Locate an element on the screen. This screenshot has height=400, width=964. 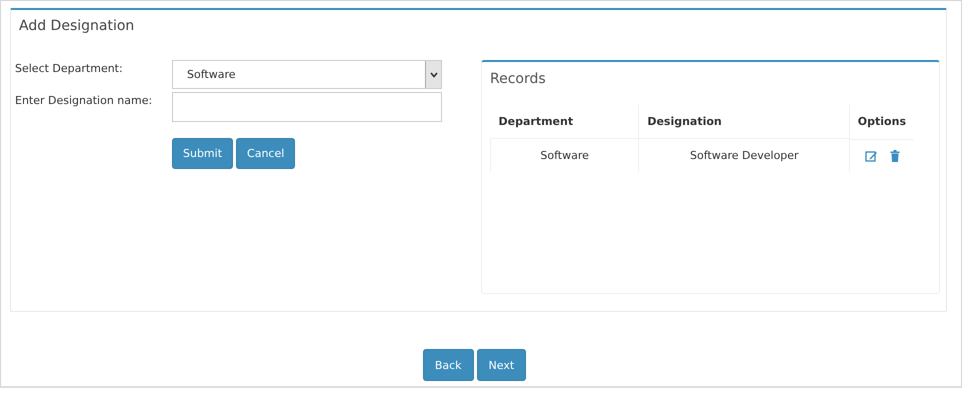
edit-icon is located at coordinates (871, 156).